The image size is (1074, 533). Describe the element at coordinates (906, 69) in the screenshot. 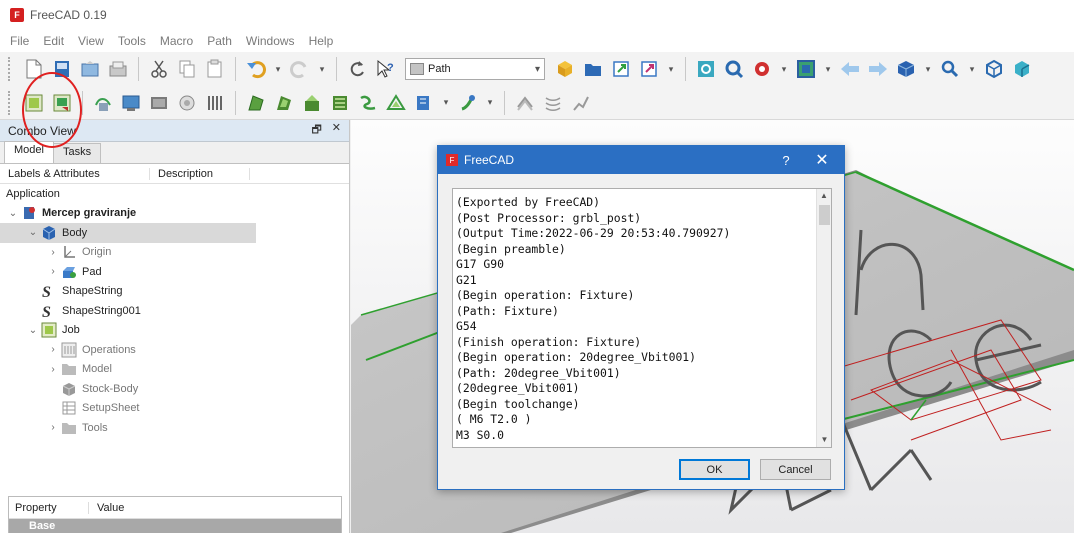

I see `std-views-icon` at that location.